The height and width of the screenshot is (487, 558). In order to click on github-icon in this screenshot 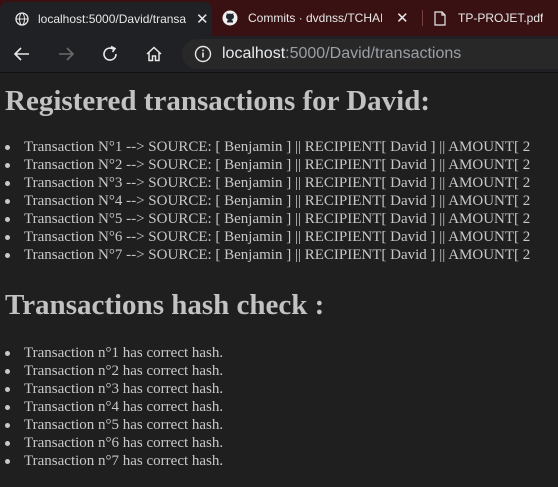, I will do `click(230, 18)`.